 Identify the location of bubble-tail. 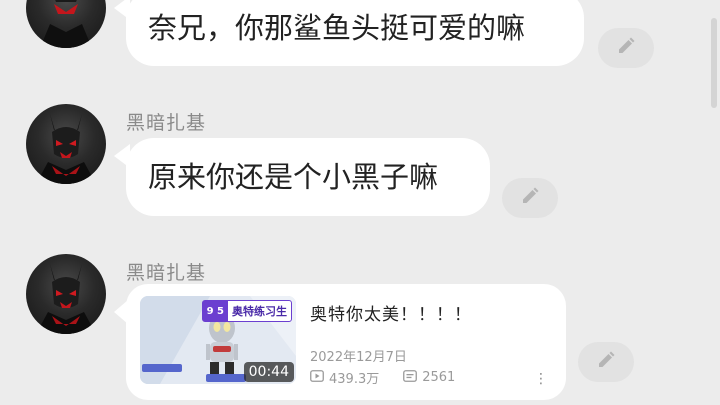
(121, 312).